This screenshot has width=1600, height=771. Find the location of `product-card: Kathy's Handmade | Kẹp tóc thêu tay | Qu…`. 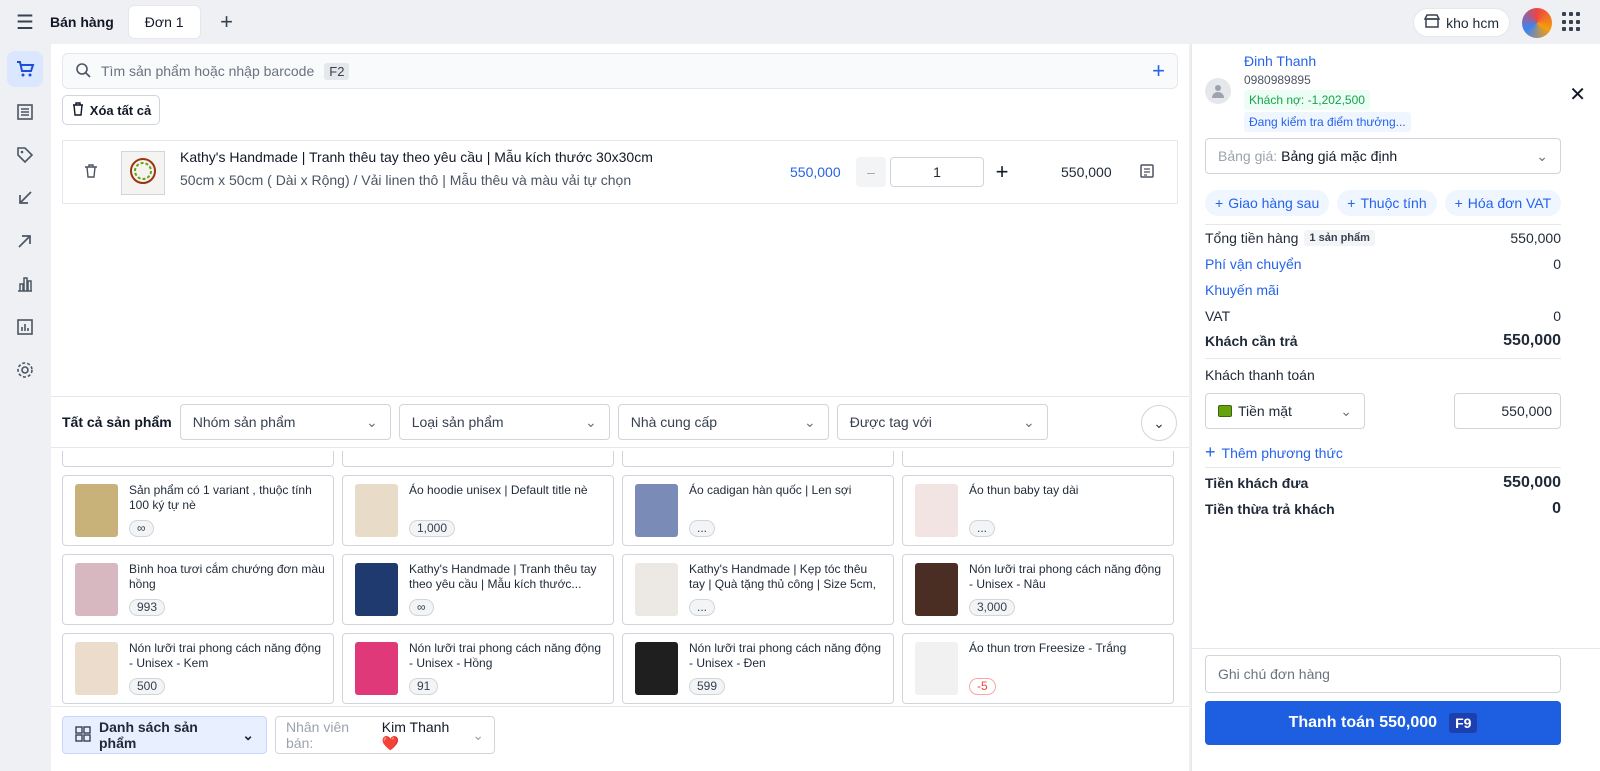

product-card: Kathy's Handmade | Kẹp tóc thêu tay | Qu… is located at coordinates (758, 589).